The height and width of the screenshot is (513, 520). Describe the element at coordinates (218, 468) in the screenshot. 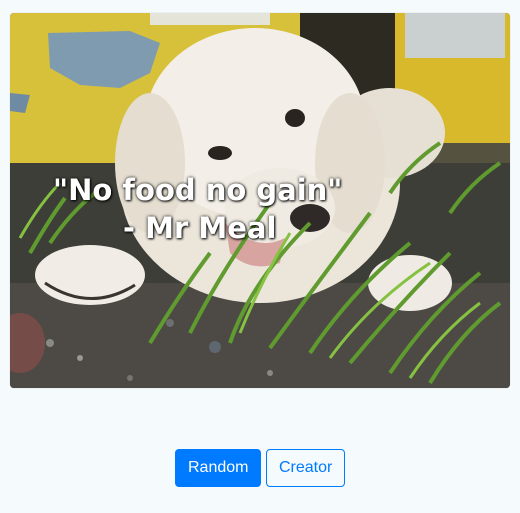

I see `random-button: Random` at that location.